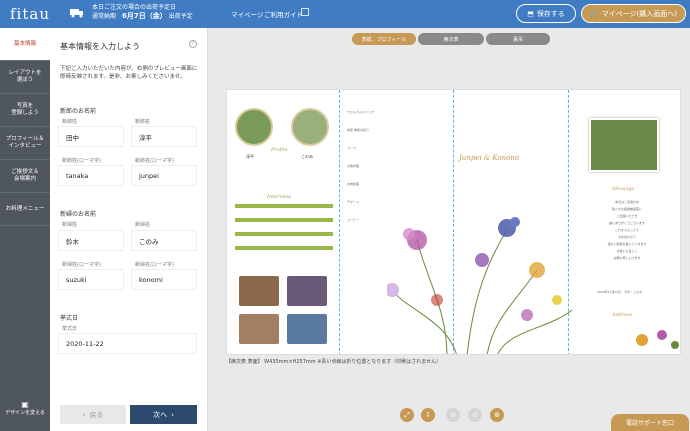 The width and height of the screenshot is (690, 431). Describe the element at coordinates (351, 148) in the screenshot. I see `menu-item: スープ` at that location.